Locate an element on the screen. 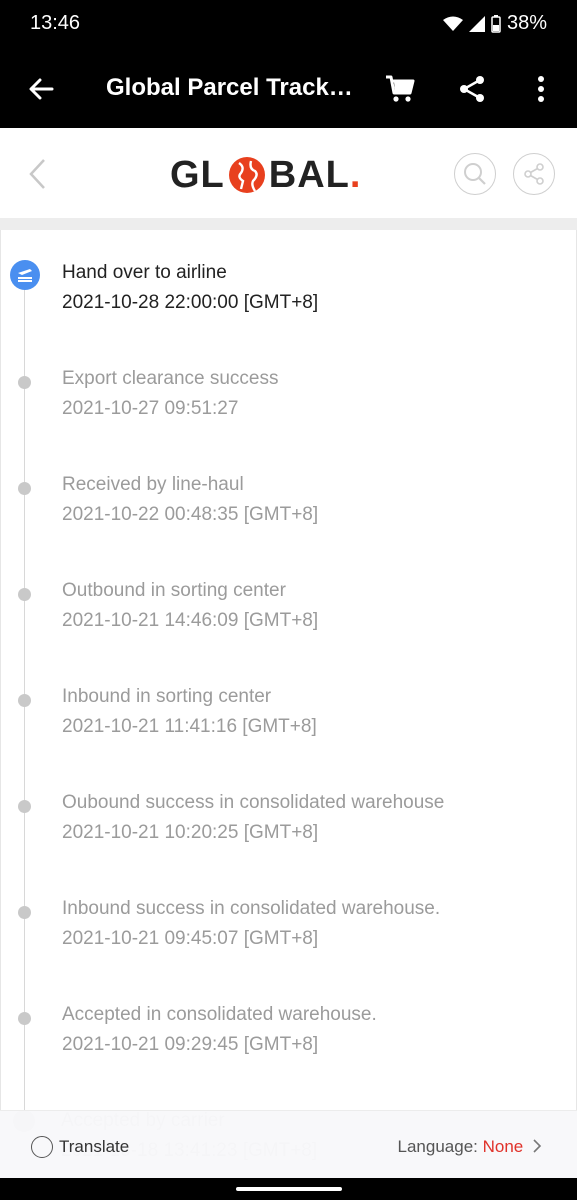 Image resolution: width=577 pixels, height=1200 pixels. search-button is located at coordinates (475, 174).